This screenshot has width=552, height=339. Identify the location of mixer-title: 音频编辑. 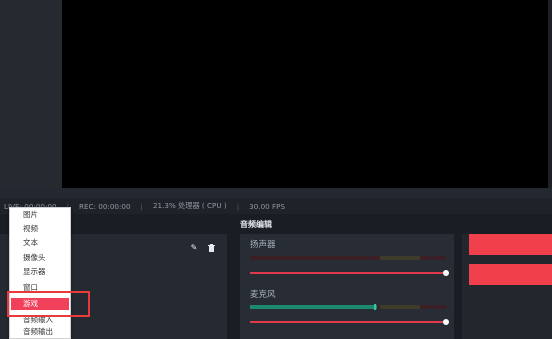
(256, 224).